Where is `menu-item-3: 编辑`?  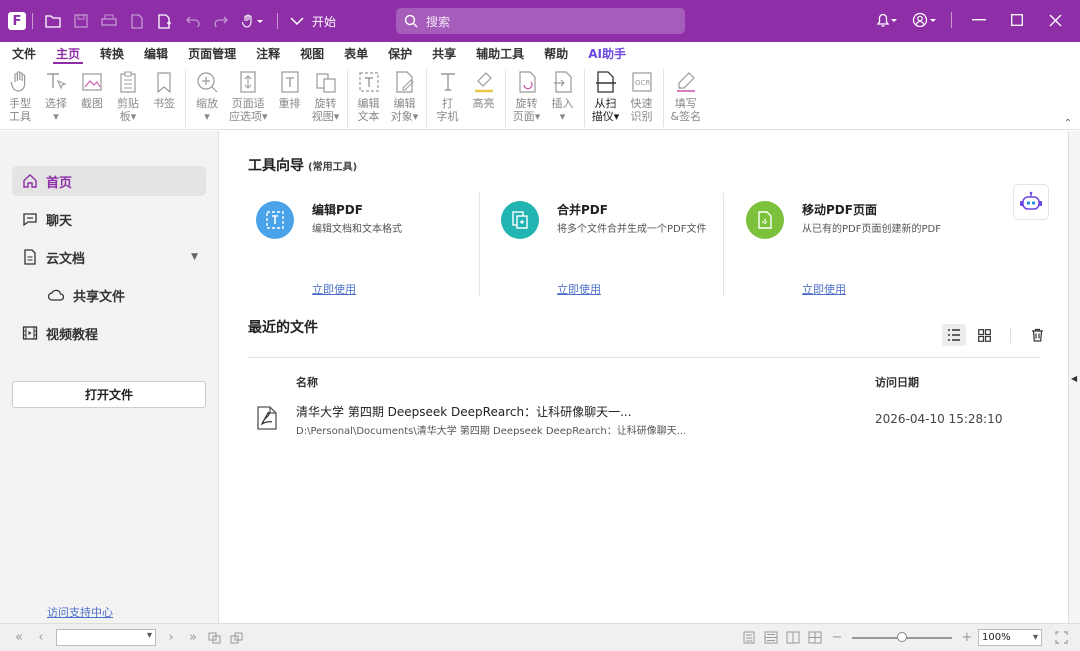
menu-item-3: 编辑 is located at coordinates (156, 54).